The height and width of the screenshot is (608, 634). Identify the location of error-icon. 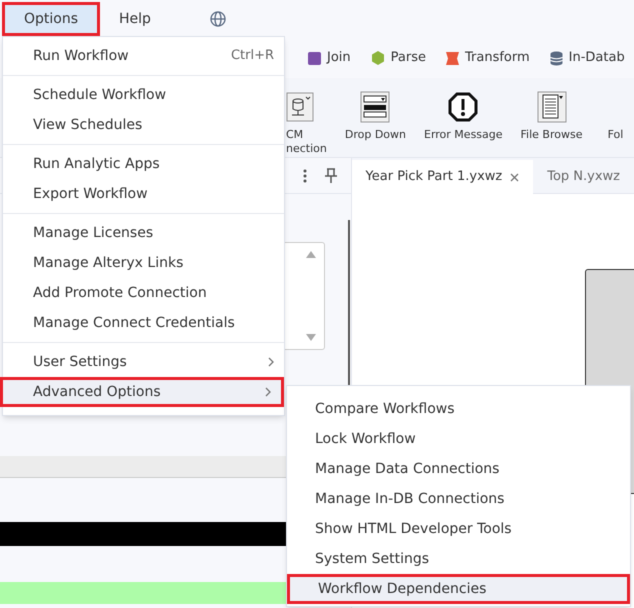
(463, 107).